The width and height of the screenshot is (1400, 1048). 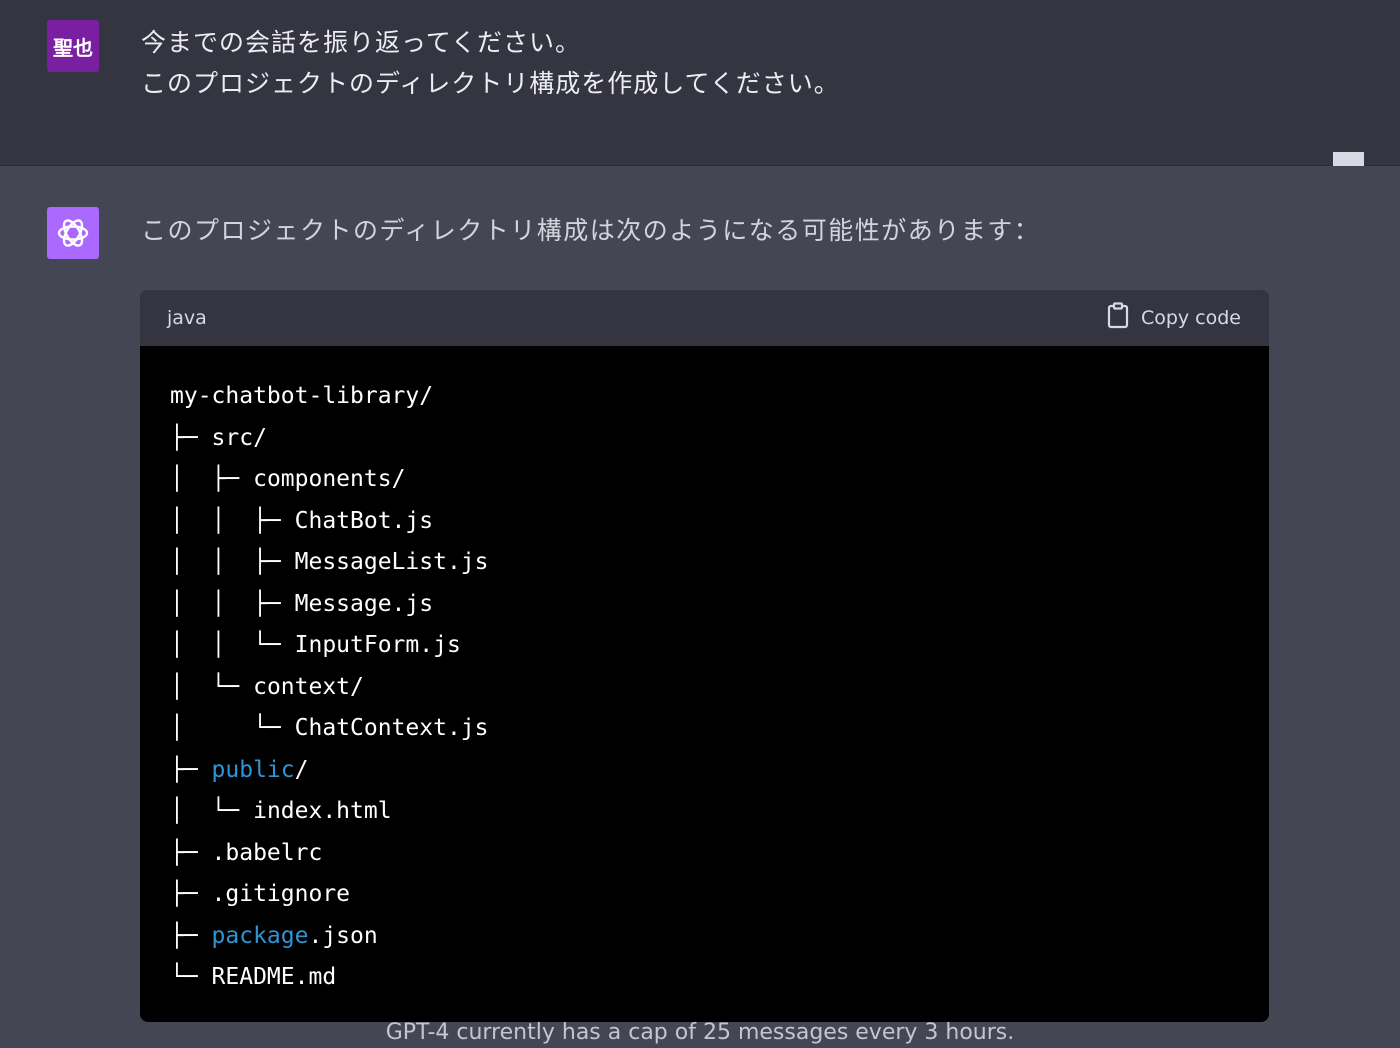 What do you see at coordinates (1190, 318) in the screenshot?
I see `copy-code-label: Copy code` at bounding box center [1190, 318].